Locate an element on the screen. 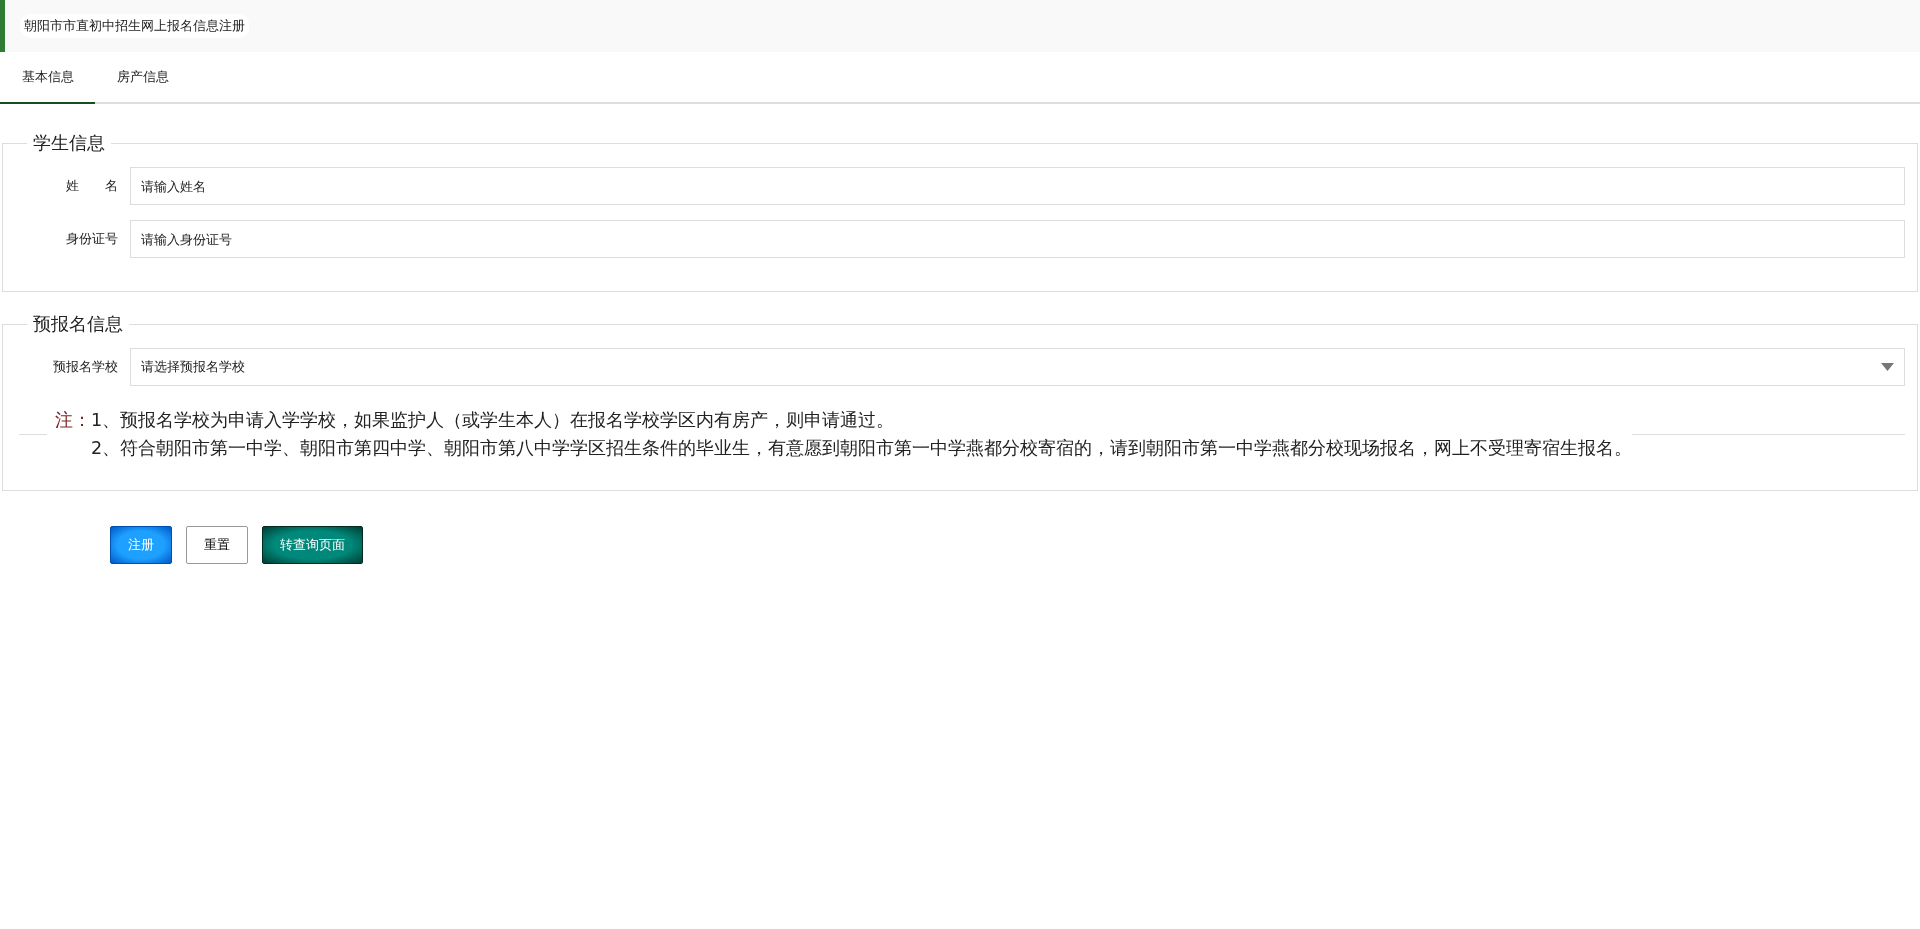  field-label: 姓 名 is located at coordinates (92, 186).